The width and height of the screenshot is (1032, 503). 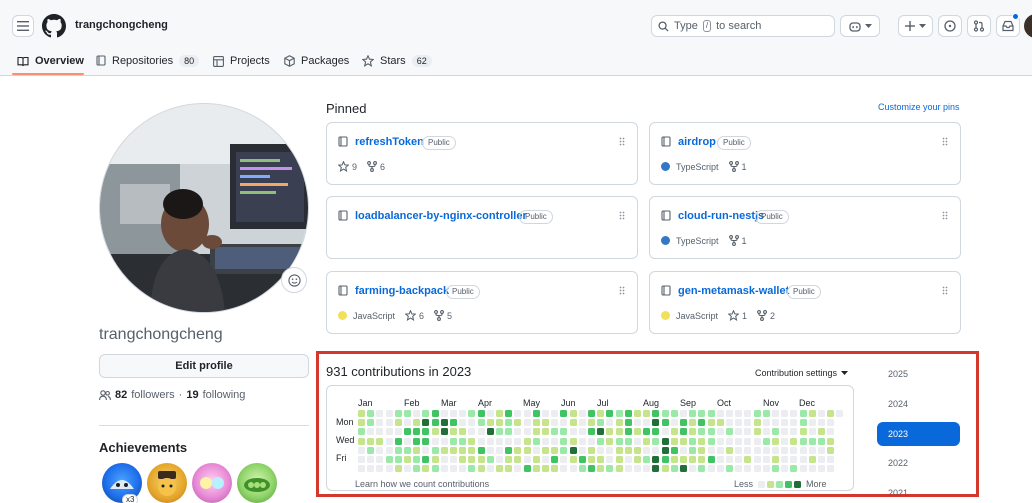 I want to click on repo-name-link: cloud-run-nestjs, so click(x=721, y=216).